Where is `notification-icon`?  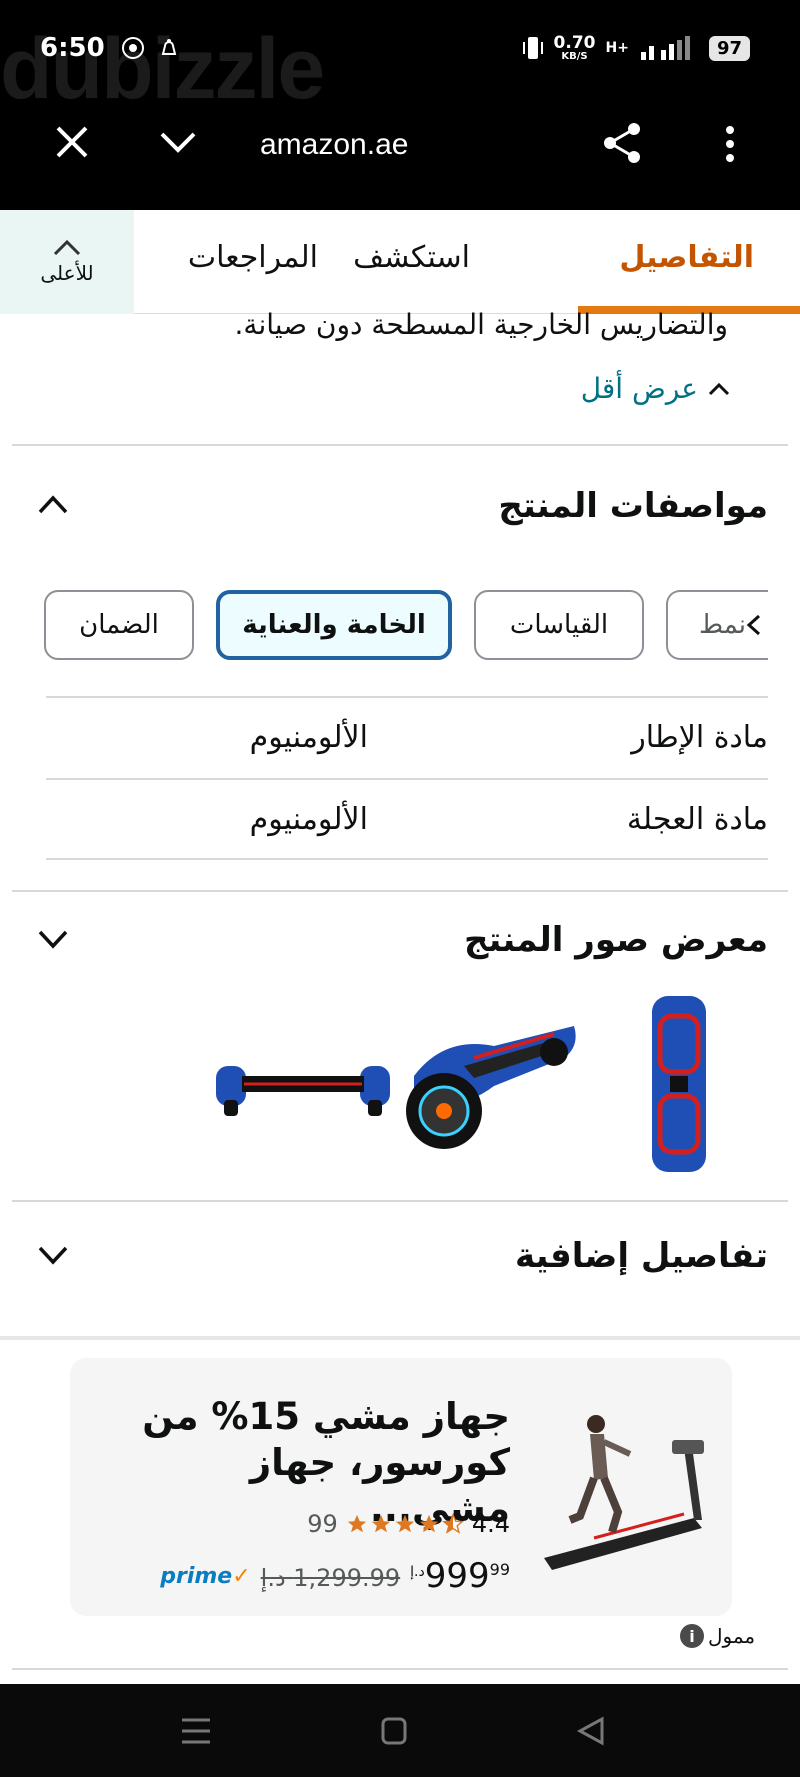 notification-icon is located at coordinates (132, 48).